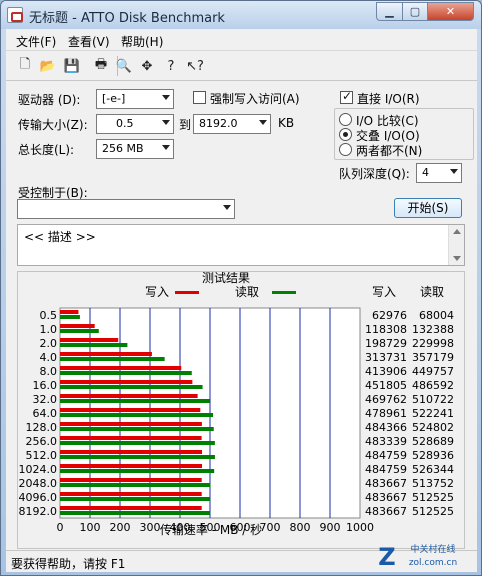 This screenshot has width=482, height=576. What do you see at coordinates (386, 399) in the screenshot?
I see `write-value: 469762` at bounding box center [386, 399].